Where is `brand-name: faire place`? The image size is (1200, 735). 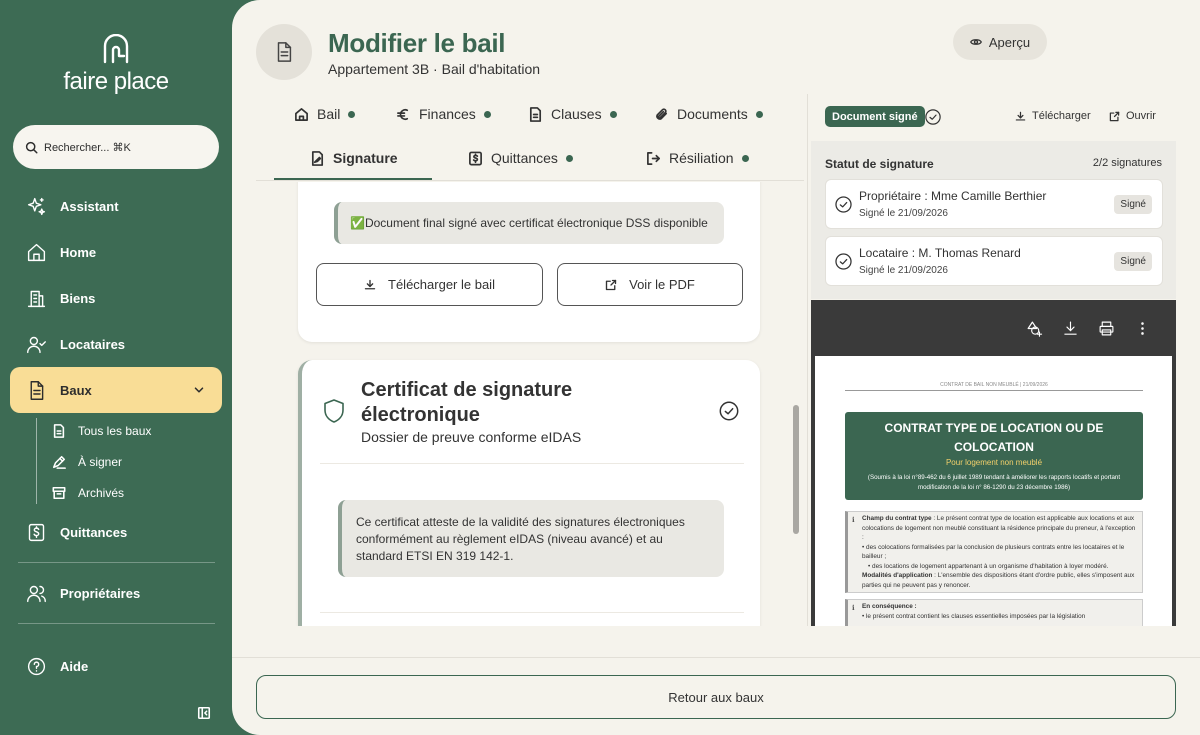 brand-name: faire place is located at coordinates (116, 81).